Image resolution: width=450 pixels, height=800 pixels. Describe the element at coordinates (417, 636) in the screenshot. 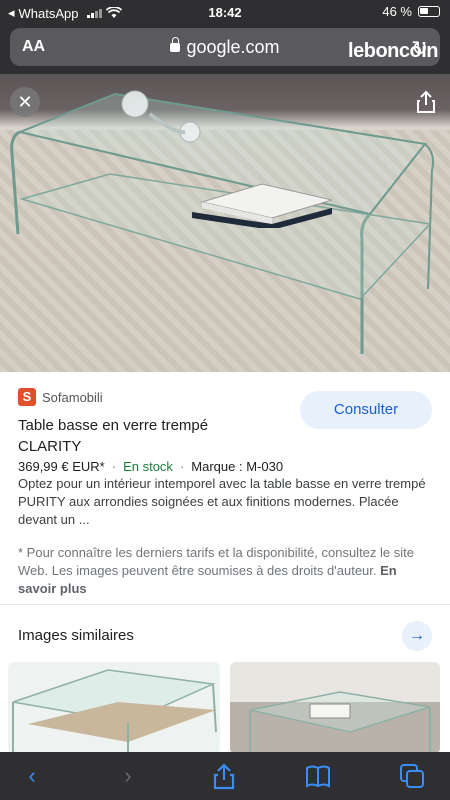

I see `arrow-right-icon: →` at that location.